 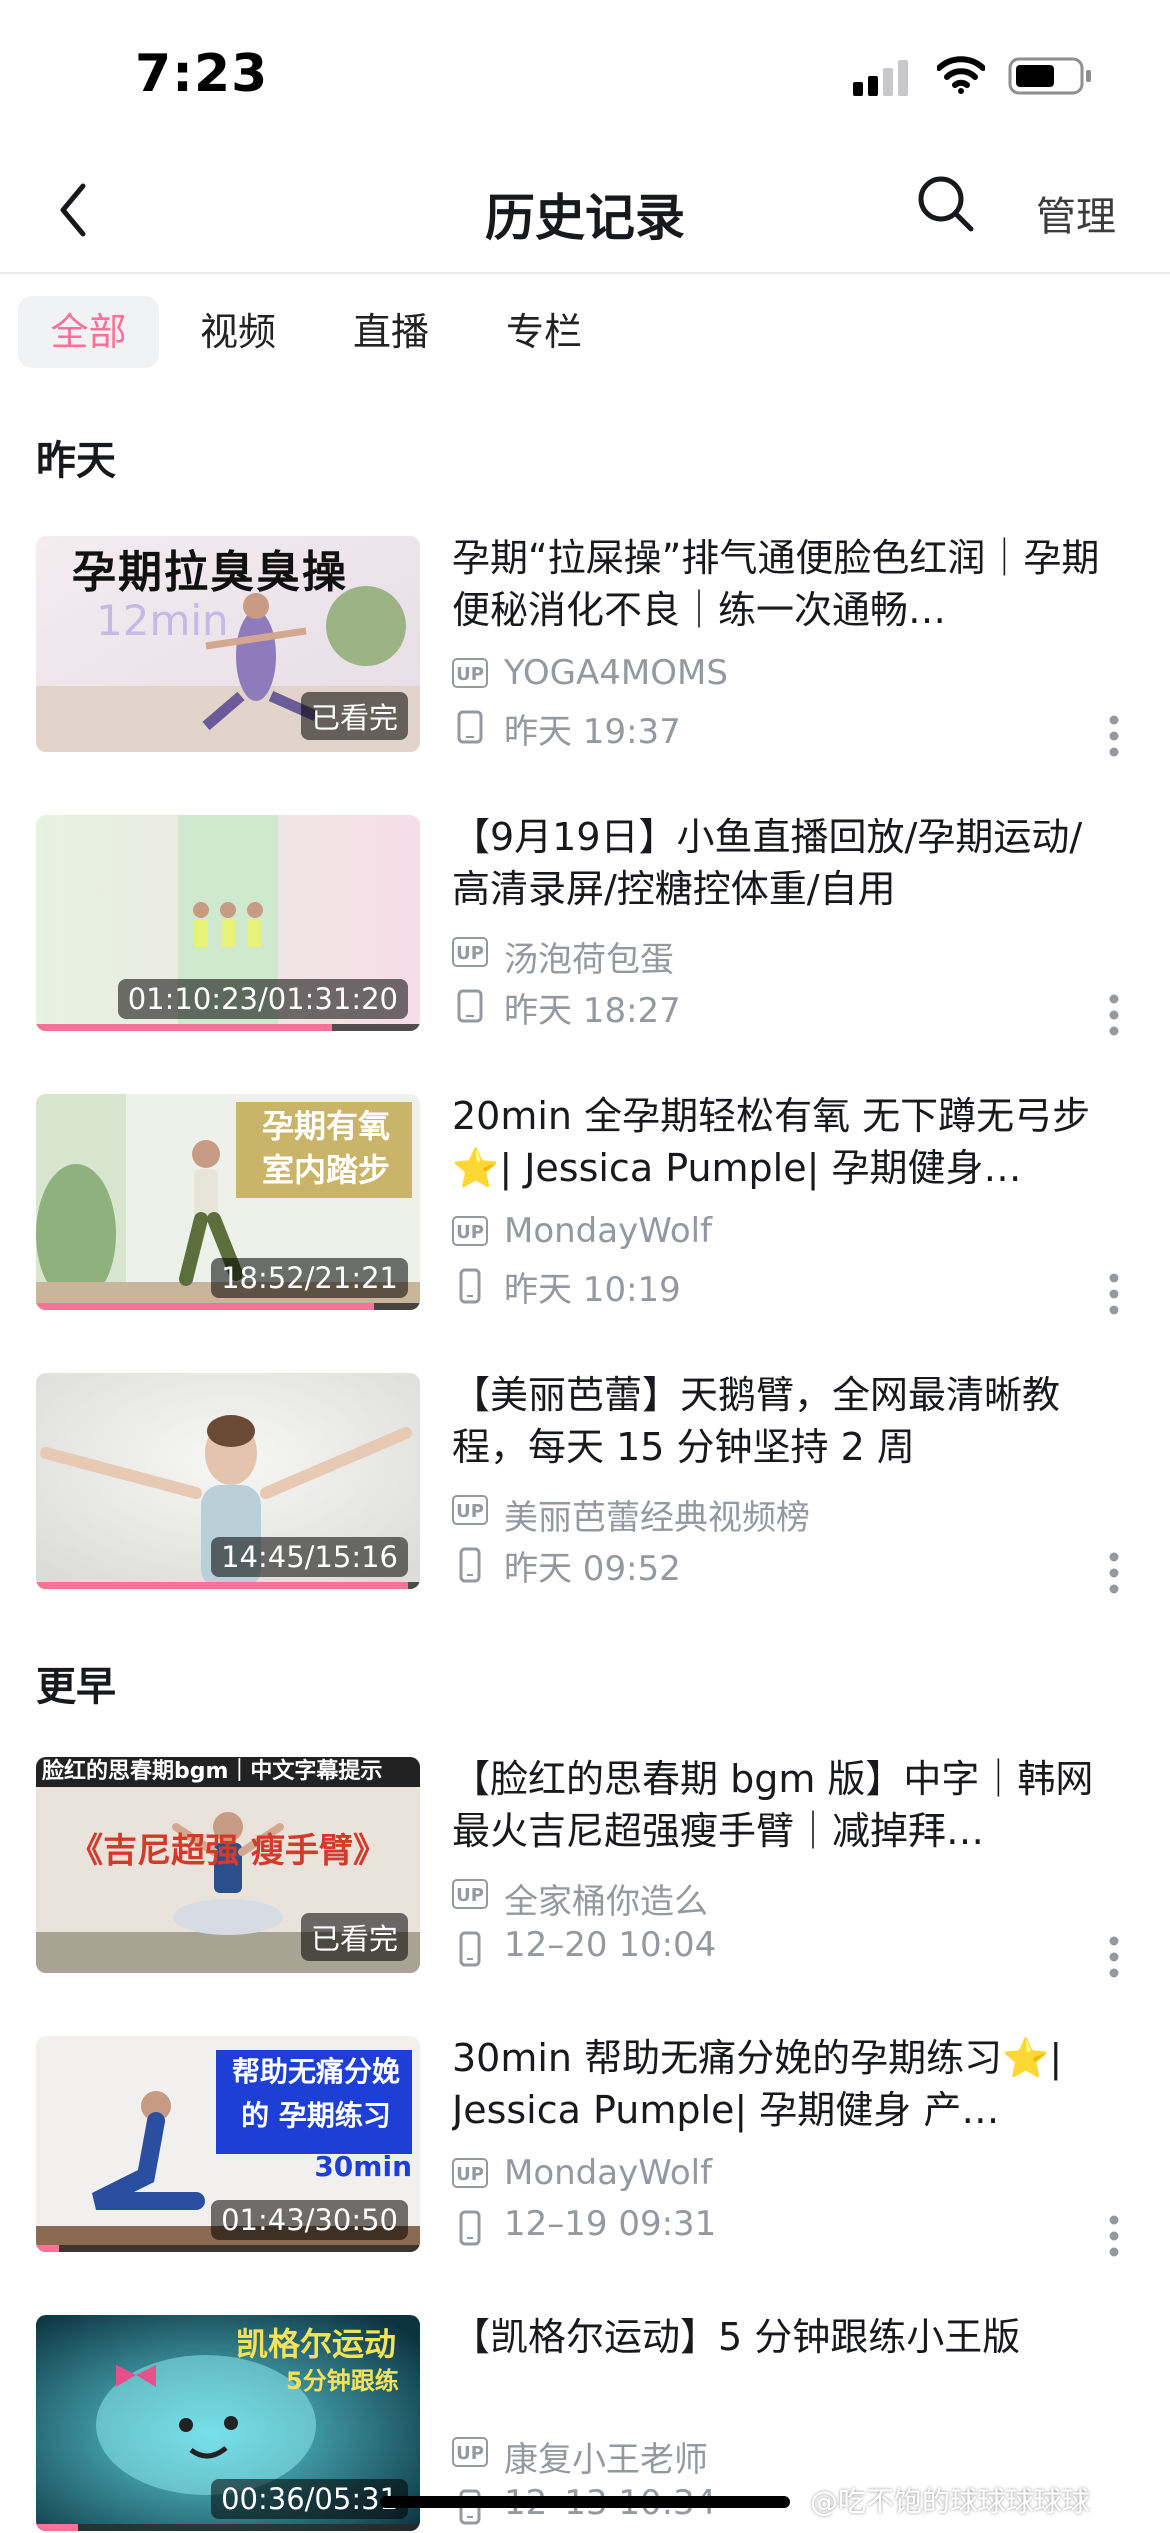 I want to click on thumbnail-banner: 脸红的思春期bgm｜中文字幕提示, so click(x=212, y=1771).